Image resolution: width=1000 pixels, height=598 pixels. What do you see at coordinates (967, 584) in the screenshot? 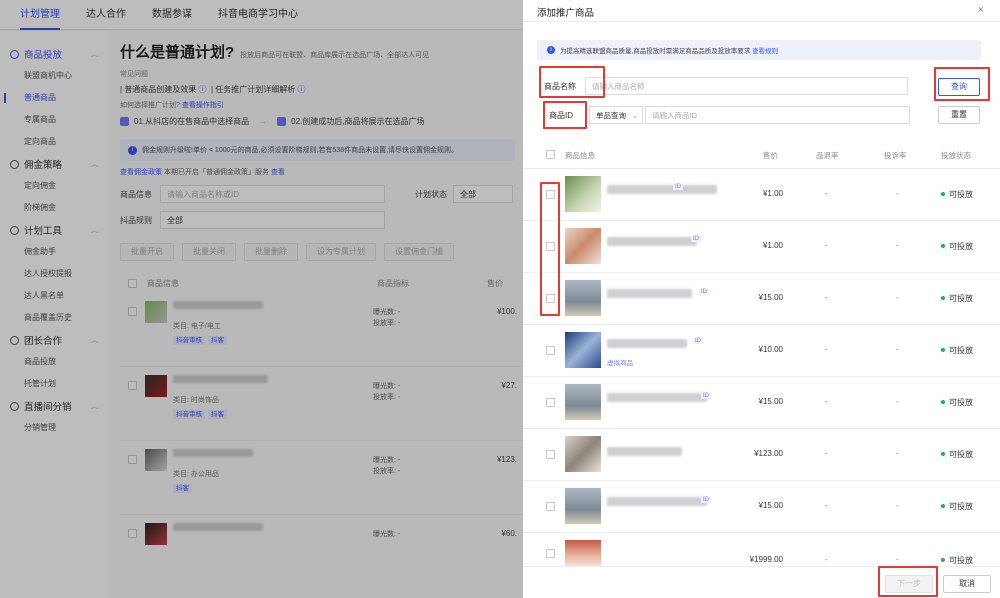
I see `cancel-button: 取消` at bounding box center [967, 584].